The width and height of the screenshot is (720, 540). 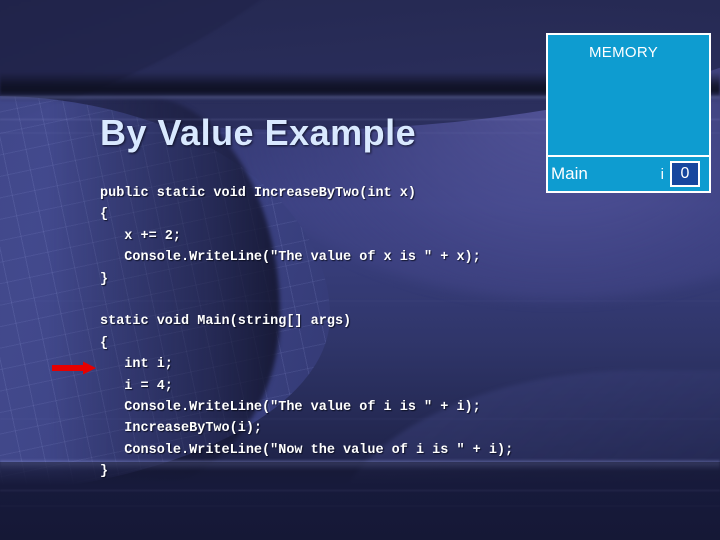 What do you see at coordinates (628, 113) in the screenshot?
I see `memory-panel: MEMORY Main i 0` at bounding box center [628, 113].